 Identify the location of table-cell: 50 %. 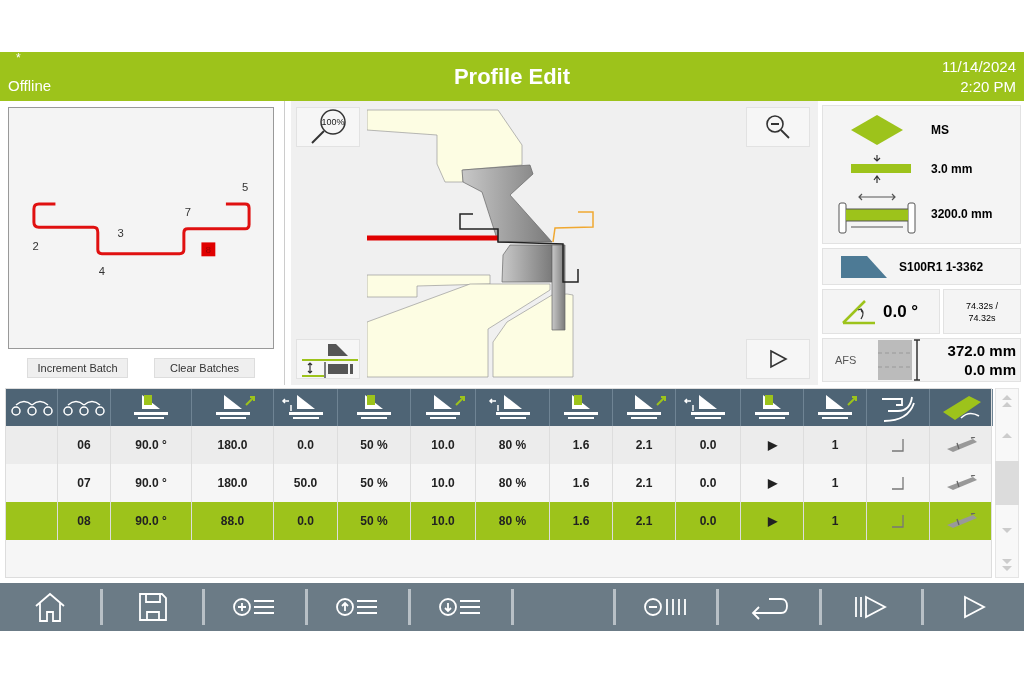
(374, 521).